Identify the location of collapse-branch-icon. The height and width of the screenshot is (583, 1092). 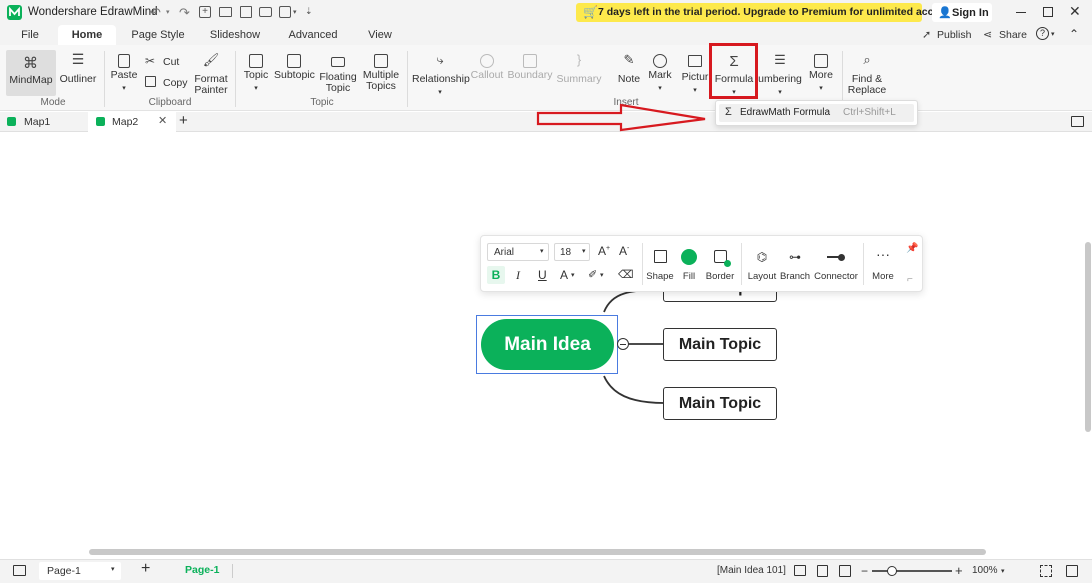
(623, 344).